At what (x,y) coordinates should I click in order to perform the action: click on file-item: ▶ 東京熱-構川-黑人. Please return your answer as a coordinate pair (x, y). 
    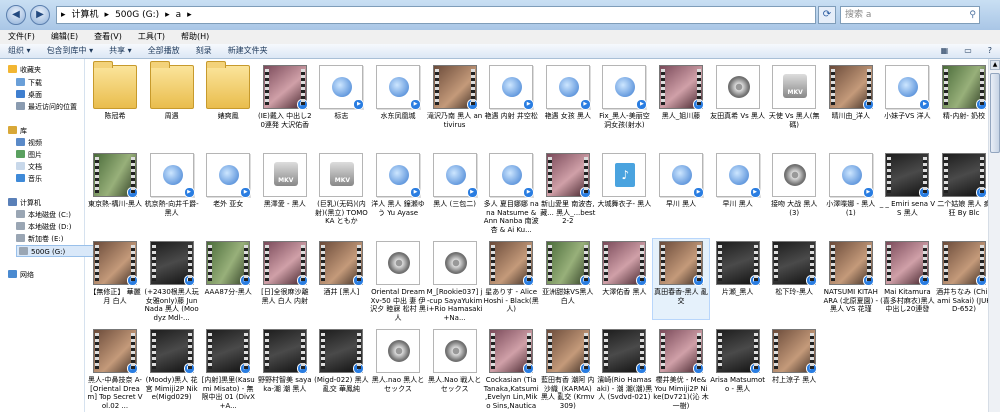
    Looking at the image, I should click on (115, 191).